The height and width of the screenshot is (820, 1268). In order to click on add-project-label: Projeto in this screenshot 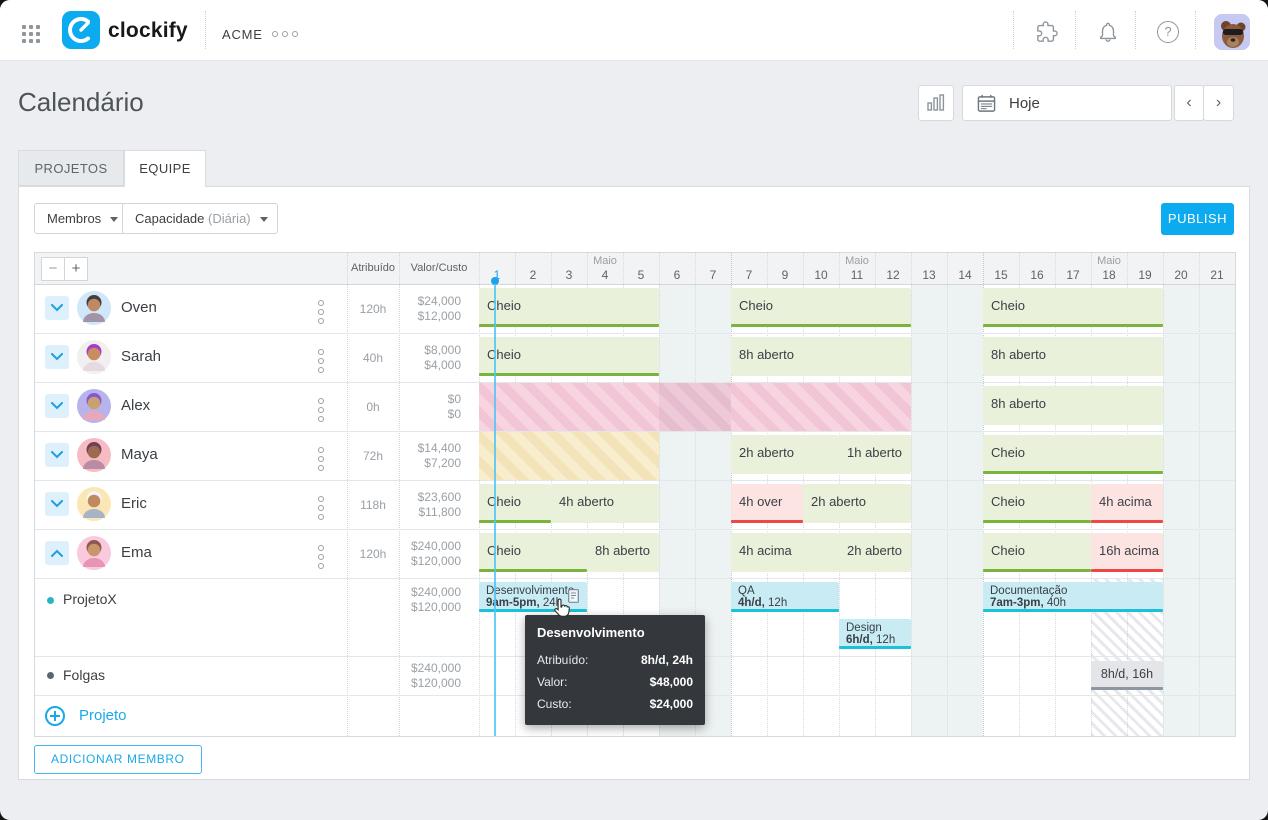, I will do `click(103, 715)`.